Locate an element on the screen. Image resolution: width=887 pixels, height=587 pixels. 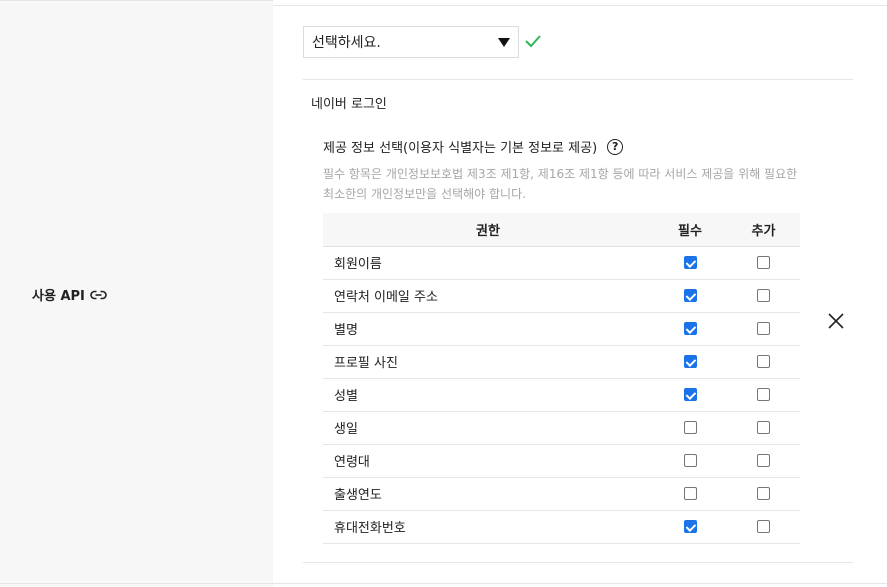
table-row: 별명 is located at coordinates (561, 329).